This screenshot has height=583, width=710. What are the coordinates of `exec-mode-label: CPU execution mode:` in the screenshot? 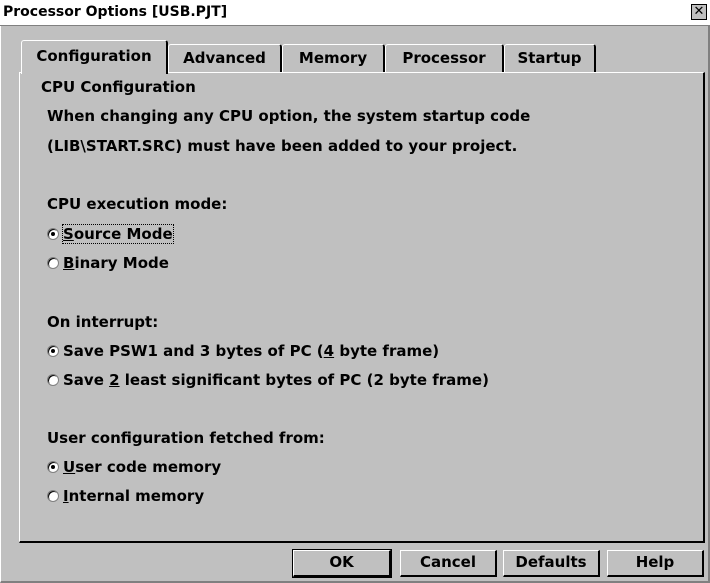 It's located at (137, 204).